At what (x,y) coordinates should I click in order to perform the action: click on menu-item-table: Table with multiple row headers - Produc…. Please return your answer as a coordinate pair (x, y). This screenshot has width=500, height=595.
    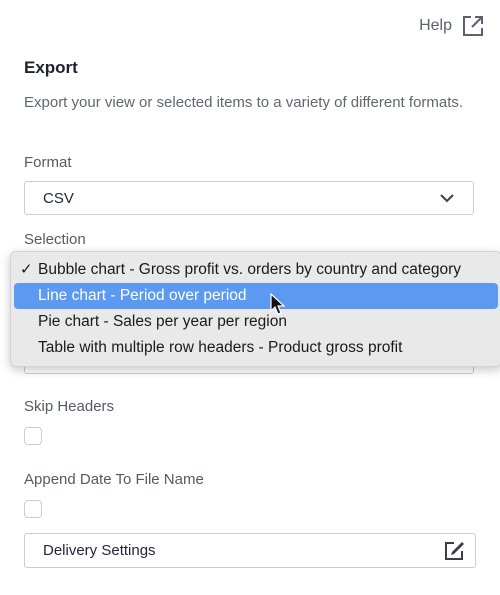
    Looking at the image, I should click on (256, 348).